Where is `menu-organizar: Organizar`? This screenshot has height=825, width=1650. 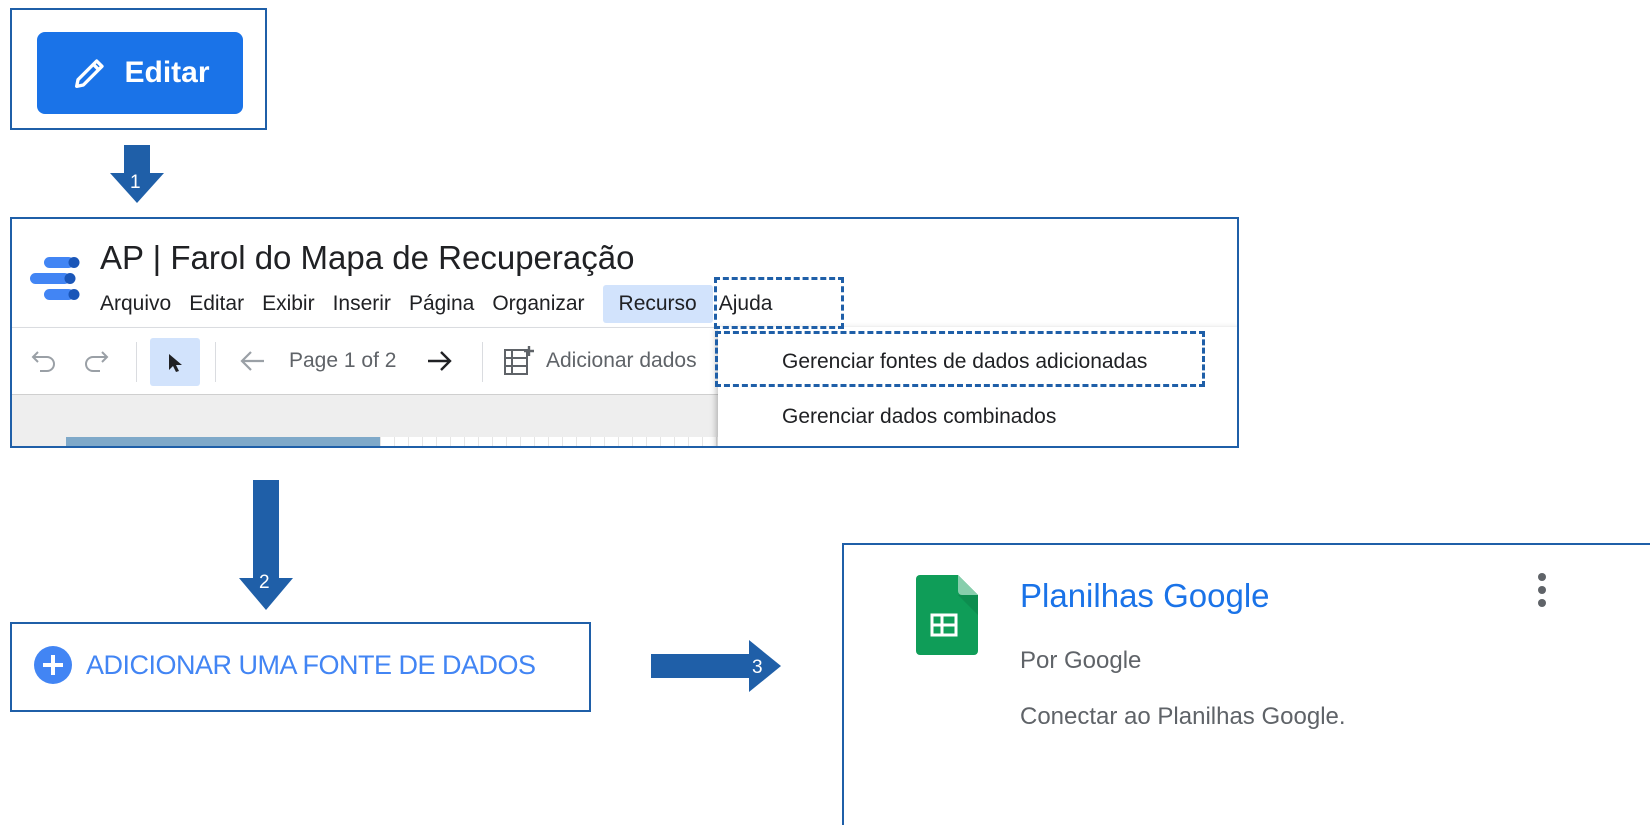
menu-organizar: Organizar is located at coordinates (546, 306).